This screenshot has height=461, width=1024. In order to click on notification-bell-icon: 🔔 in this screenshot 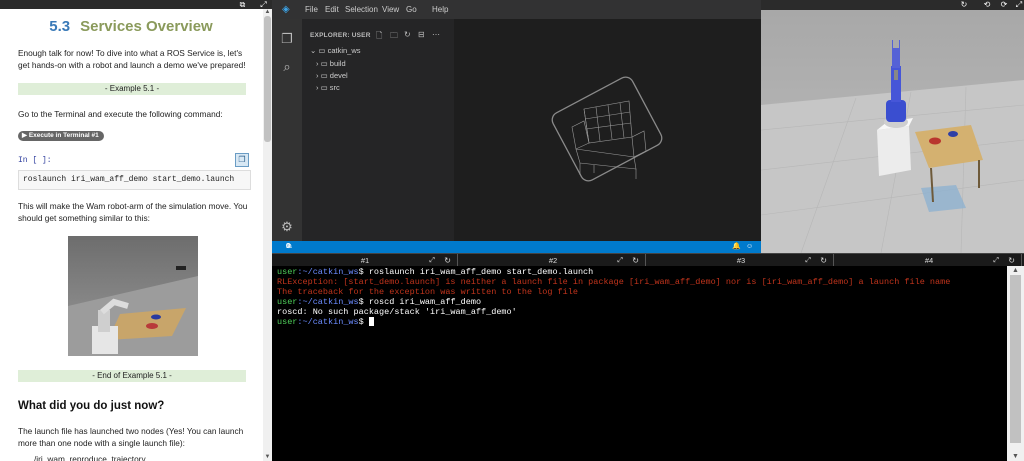, I will do `click(736, 247)`.